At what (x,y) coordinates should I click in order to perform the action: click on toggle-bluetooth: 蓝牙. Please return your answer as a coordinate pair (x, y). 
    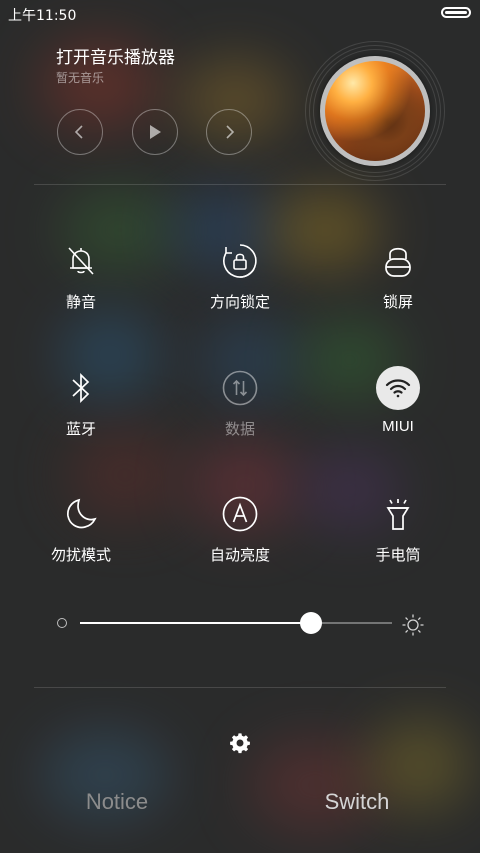
    Looking at the image, I should click on (81, 411).